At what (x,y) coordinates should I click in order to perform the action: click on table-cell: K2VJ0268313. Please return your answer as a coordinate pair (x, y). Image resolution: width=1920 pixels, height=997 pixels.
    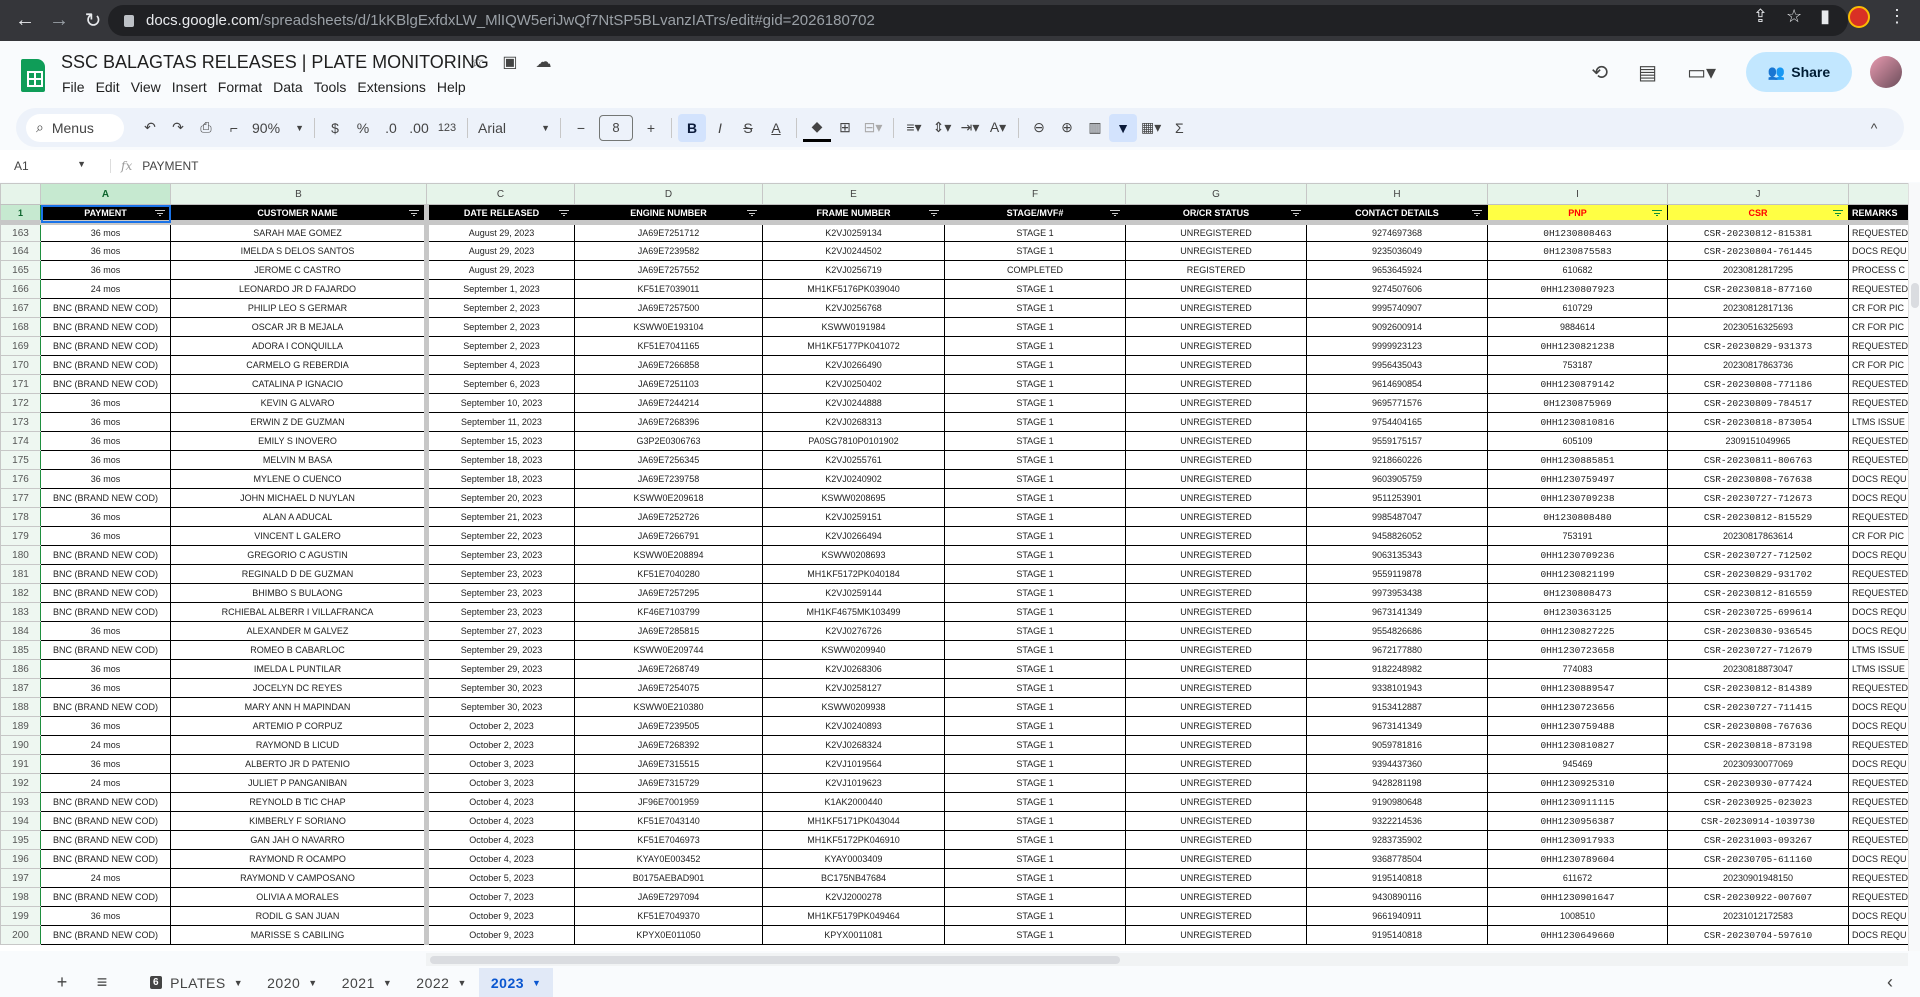
    Looking at the image, I should click on (853, 422).